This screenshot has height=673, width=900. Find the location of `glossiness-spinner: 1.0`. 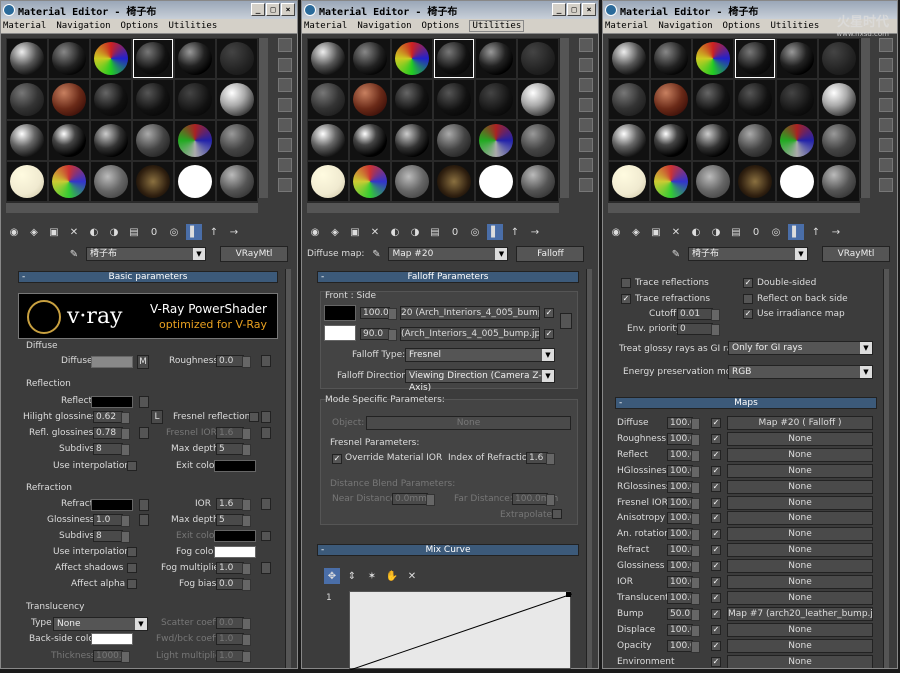

glossiness-spinner: 1.0 is located at coordinates (111, 520).